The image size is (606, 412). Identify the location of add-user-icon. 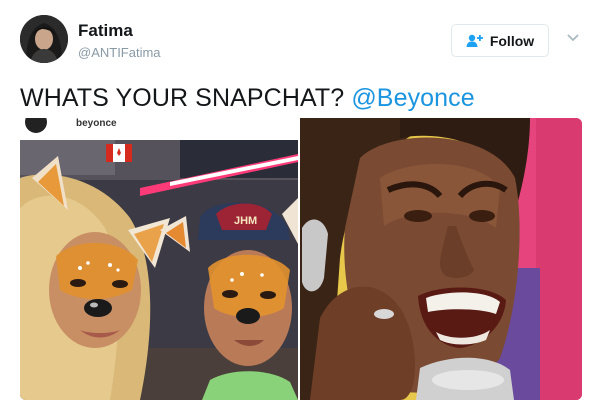
(474, 40).